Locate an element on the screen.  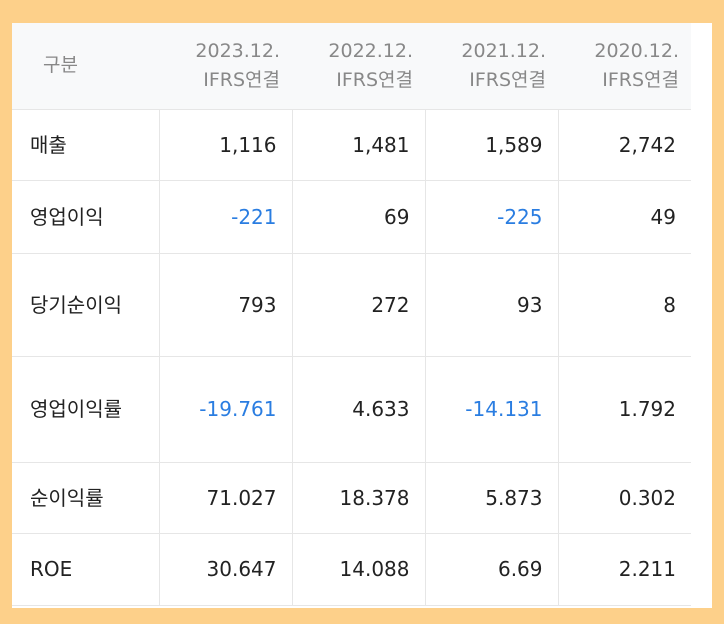
cell-value: 272 is located at coordinates (359, 305).